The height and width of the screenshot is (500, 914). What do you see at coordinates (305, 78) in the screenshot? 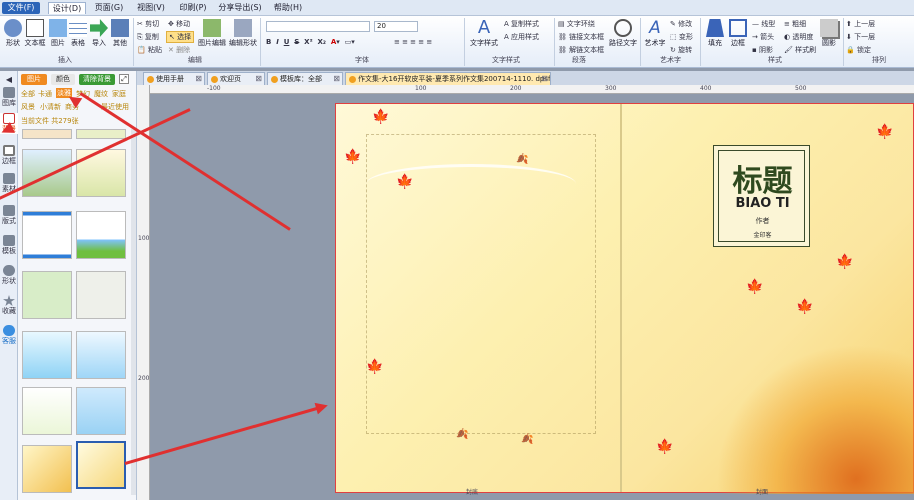
I see `tab-template-library: 模板库：全部 ⊠` at bounding box center [305, 78].